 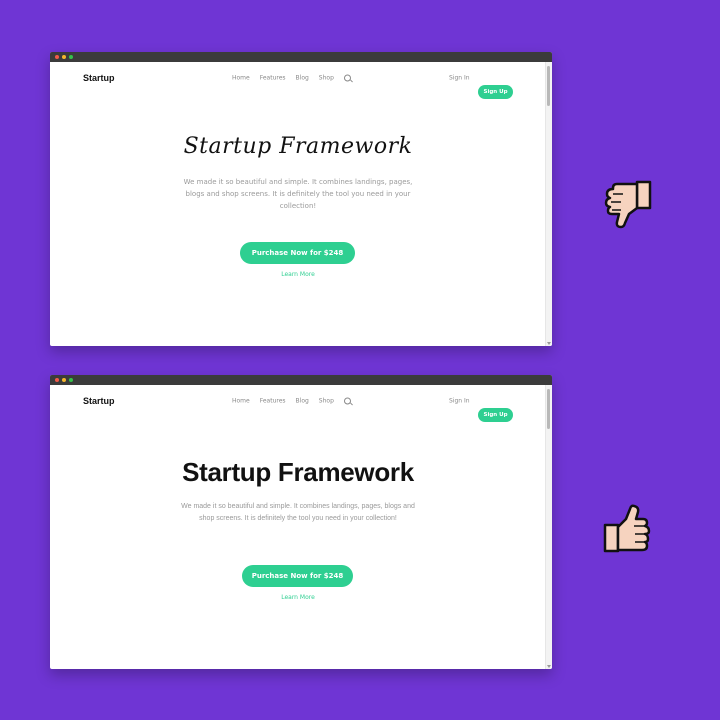 I want to click on thumbs-up-icon, so click(x=627, y=528).